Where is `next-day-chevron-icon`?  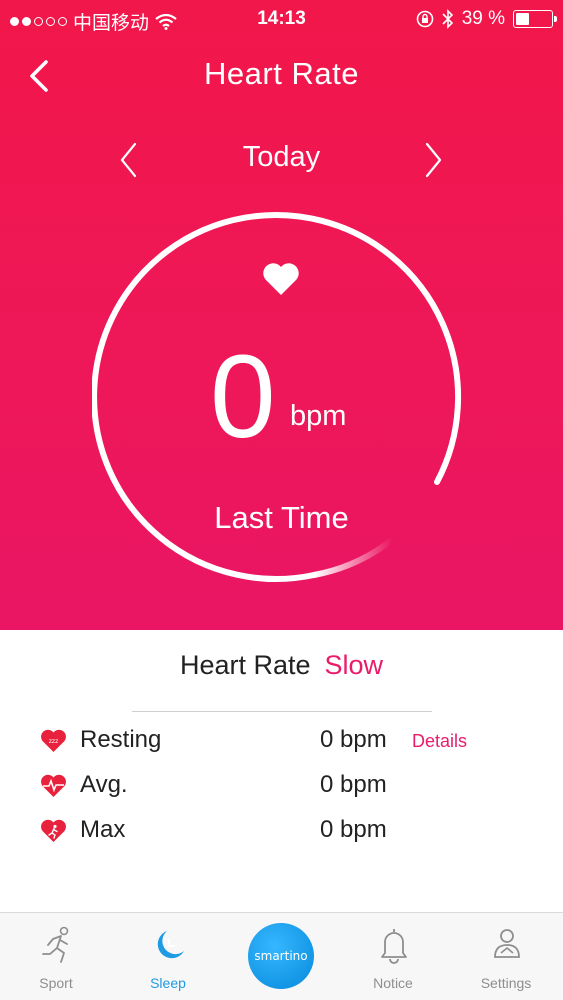 next-day-chevron-icon is located at coordinates (433, 160).